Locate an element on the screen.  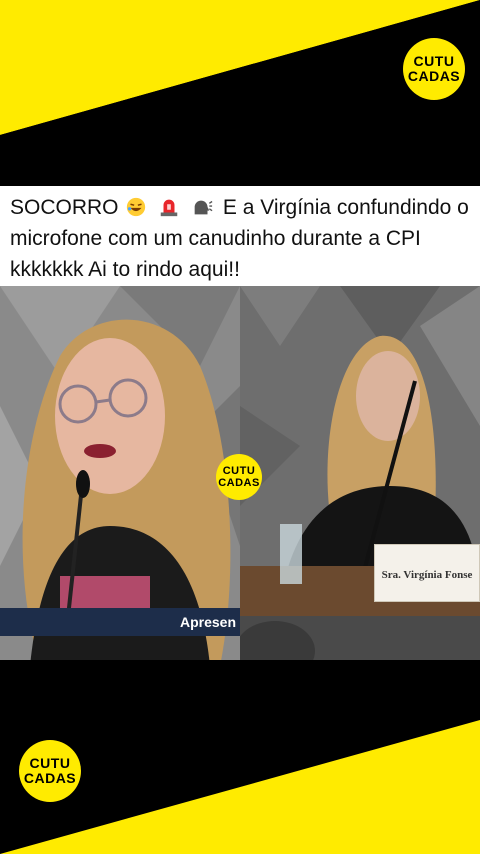
speaking-head-icon is located at coordinates (203, 207).